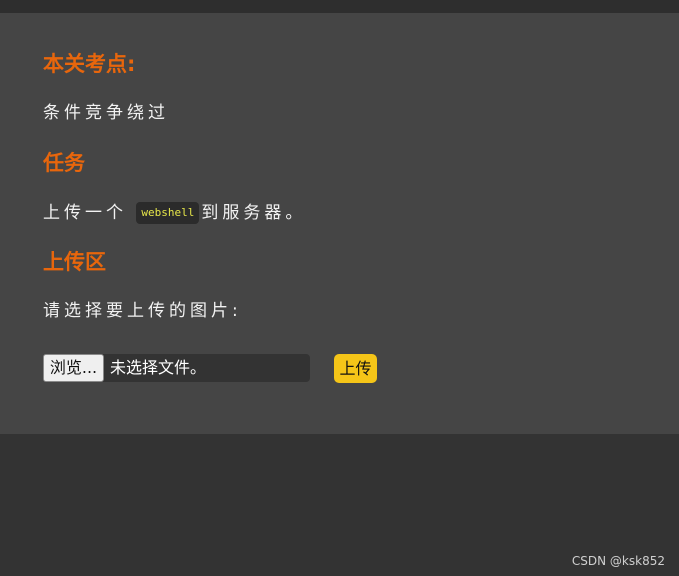 Image resolution: width=679 pixels, height=576 pixels. Describe the element at coordinates (64, 163) in the screenshot. I see `task-heading: 任务` at that location.